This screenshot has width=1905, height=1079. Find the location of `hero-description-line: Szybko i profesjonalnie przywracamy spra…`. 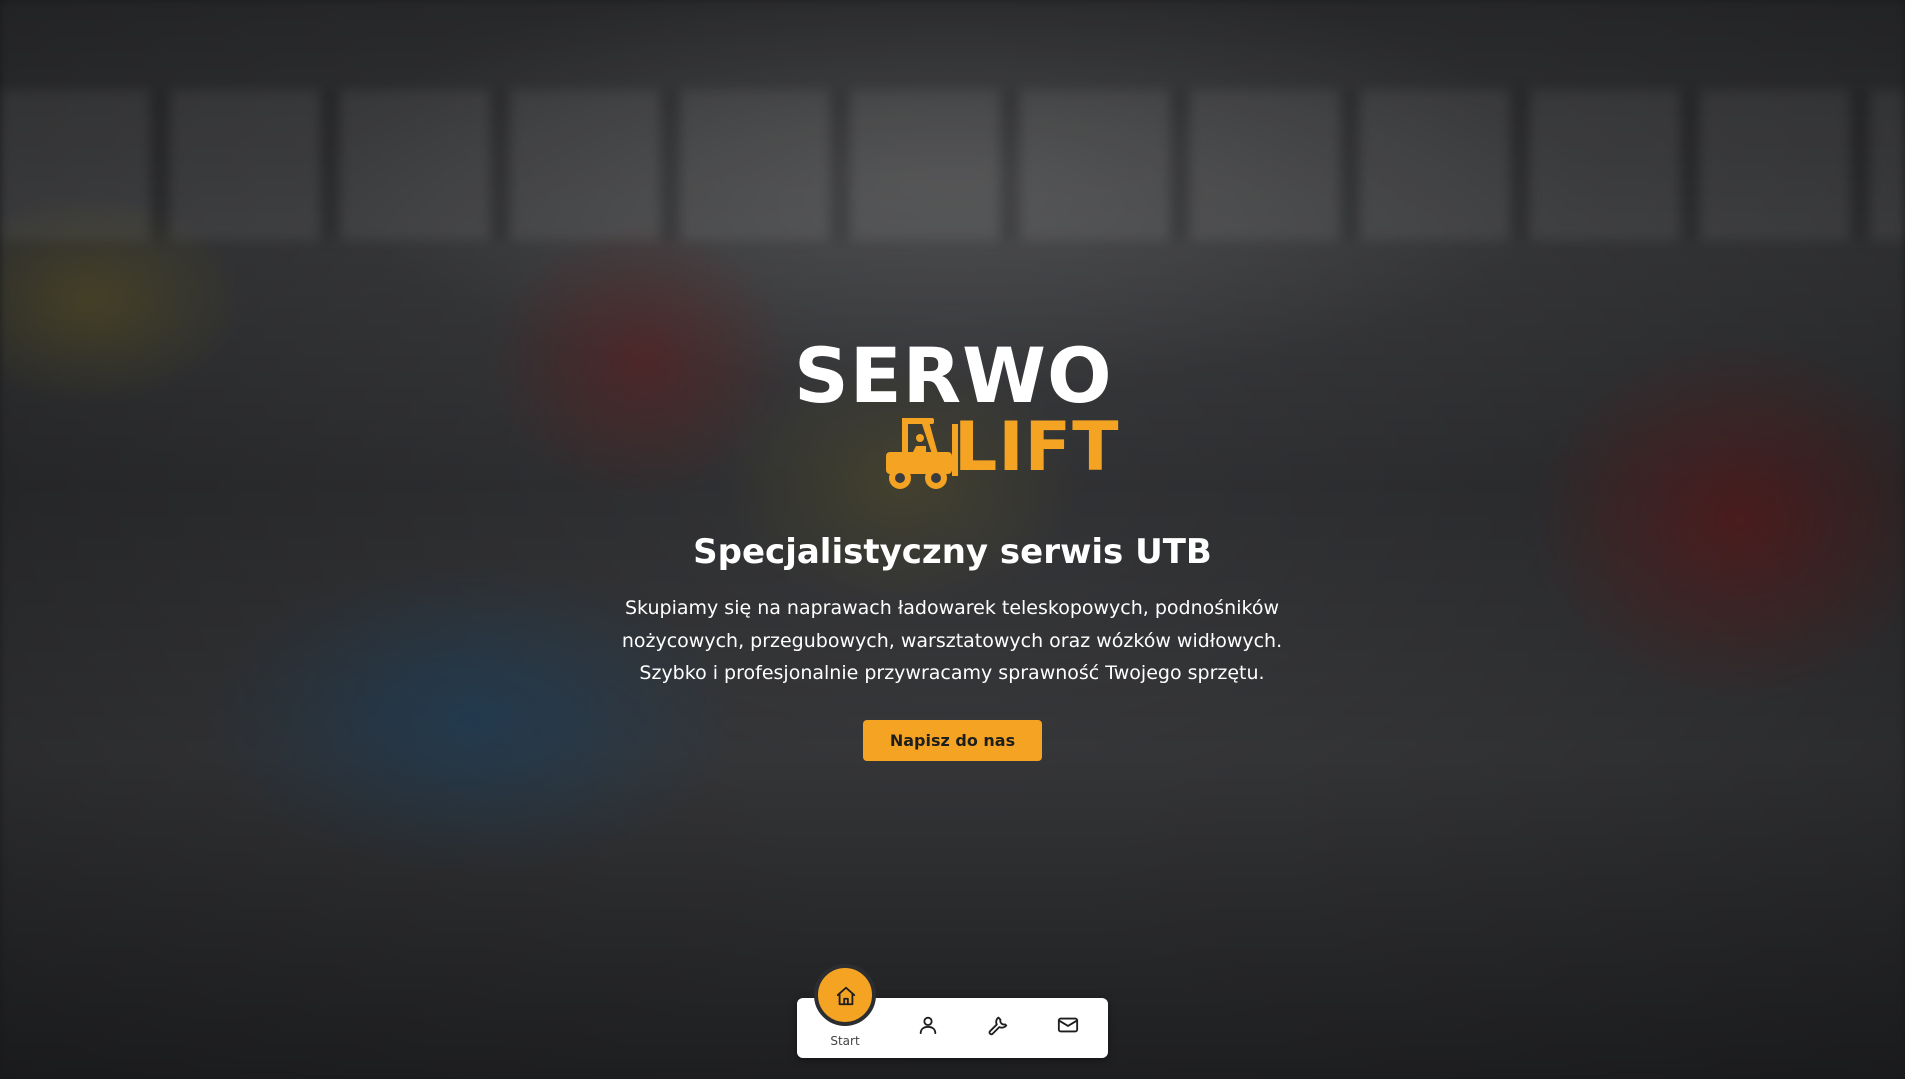

hero-description-line: Szybko i profesjonalnie przywracamy spra… is located at coordinates (952, 673).